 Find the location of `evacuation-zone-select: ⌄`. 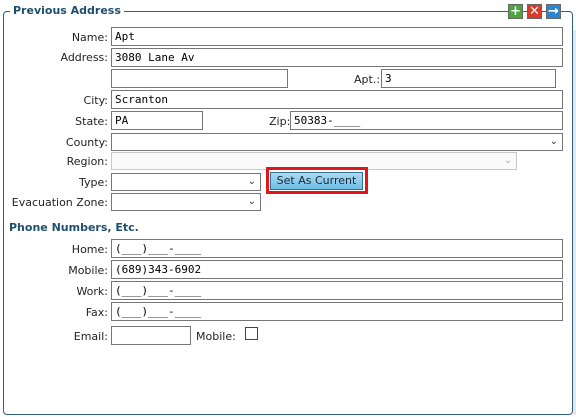

evacuation-zone-select: ⌄ is located at coordinates (186, 202).